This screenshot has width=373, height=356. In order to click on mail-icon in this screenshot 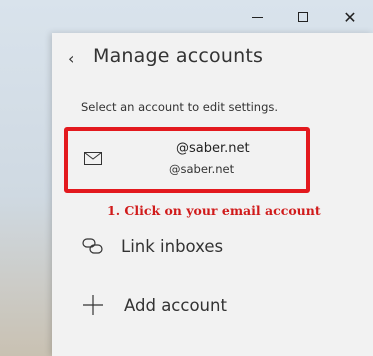, I will do `click(93, 159)`.